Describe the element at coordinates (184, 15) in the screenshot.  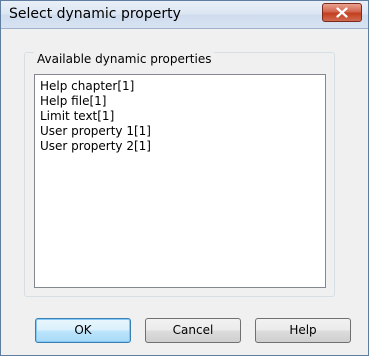
I see `title-bar: Select dynamic property` at that location.